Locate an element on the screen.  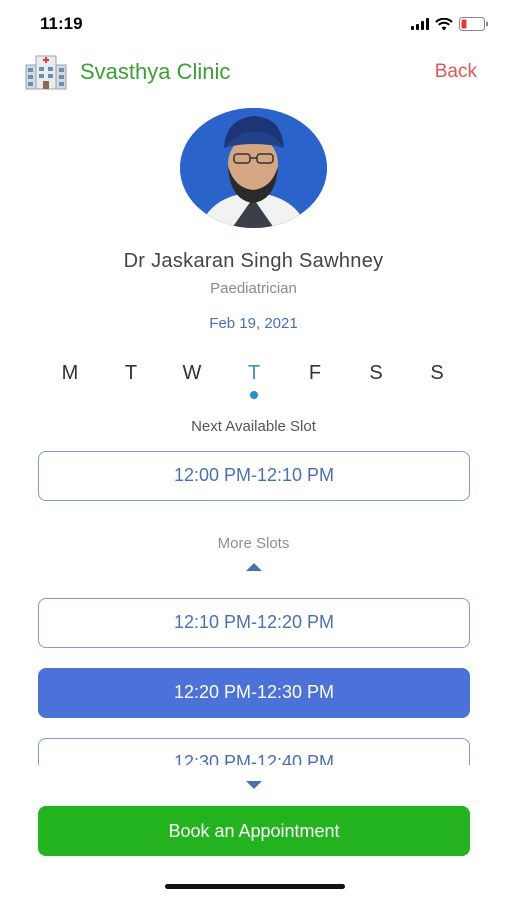
doctor-specialty: Paediatrician is located at coordinates (253, 288).